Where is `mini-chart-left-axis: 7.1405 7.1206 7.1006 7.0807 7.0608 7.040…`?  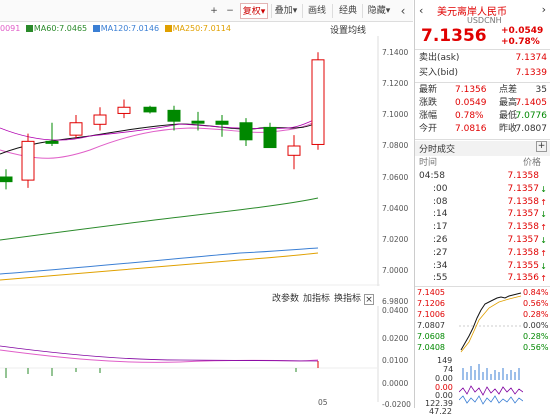 mini-chart-left-axis: 7.1405 7.1206 7.1006 7.0807 7.0608 7.040… is located at coordinates (437, 352).